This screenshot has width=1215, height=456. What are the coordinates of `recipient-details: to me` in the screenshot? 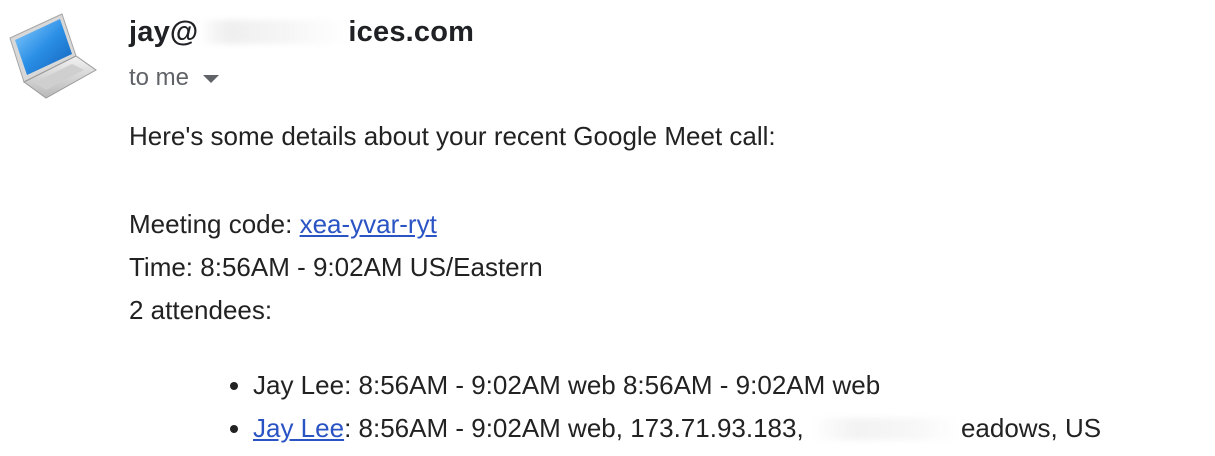 It's located at (174, 78).